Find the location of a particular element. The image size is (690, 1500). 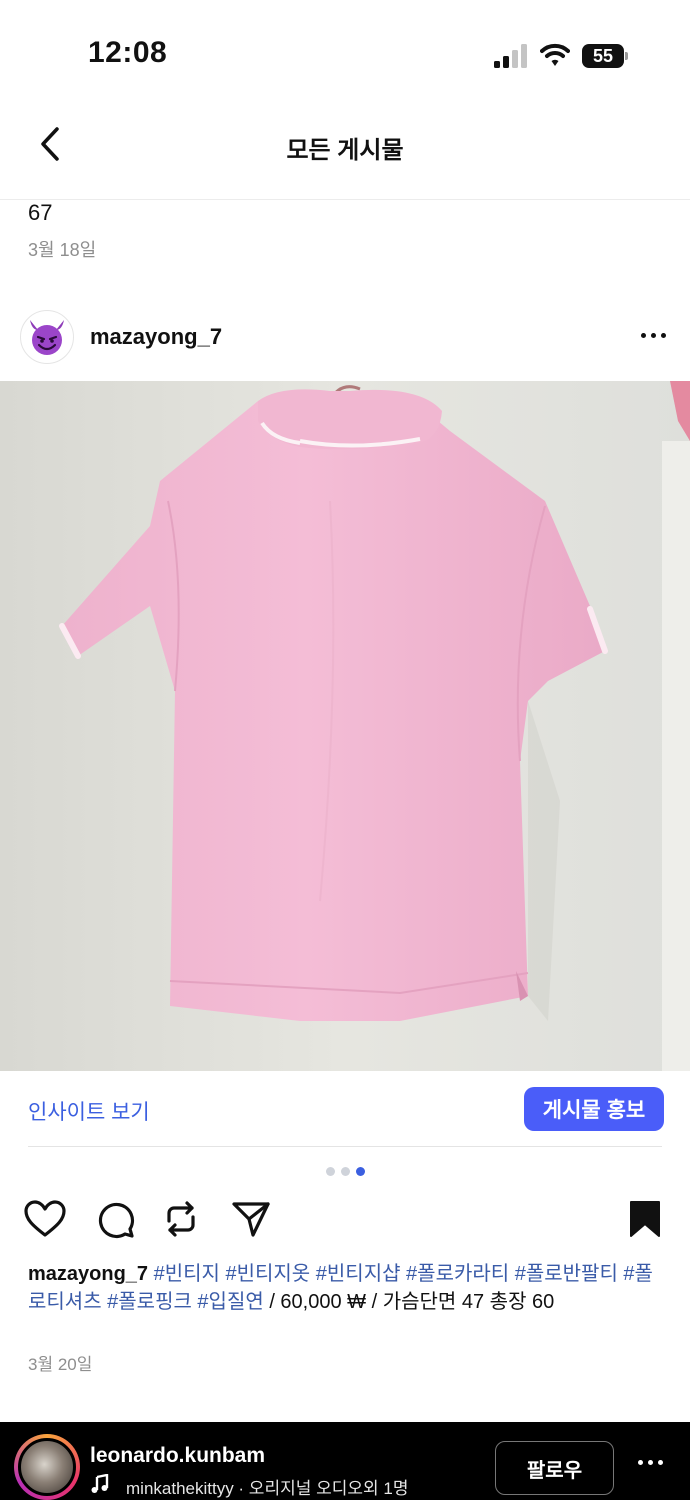

repost-button is located at coordinates (181, 1219).